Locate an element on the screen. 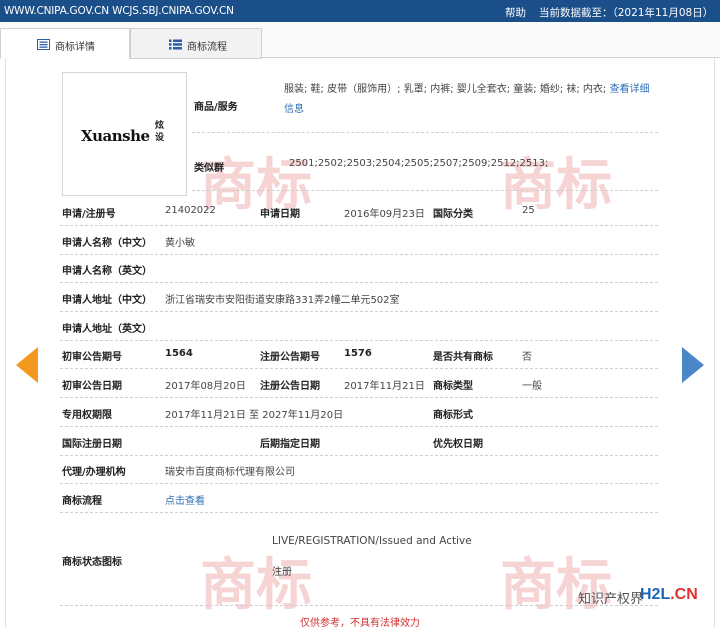 The image size is (720, 628). reg-pub-no-value: 1576 is located at coordinates (358, 353).